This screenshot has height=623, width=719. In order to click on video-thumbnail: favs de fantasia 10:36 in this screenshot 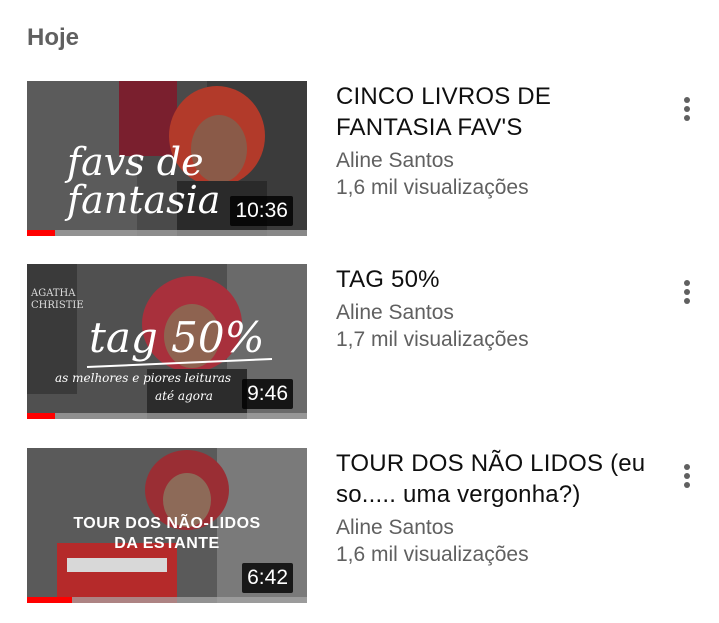, I will do `click(167, 158)`.